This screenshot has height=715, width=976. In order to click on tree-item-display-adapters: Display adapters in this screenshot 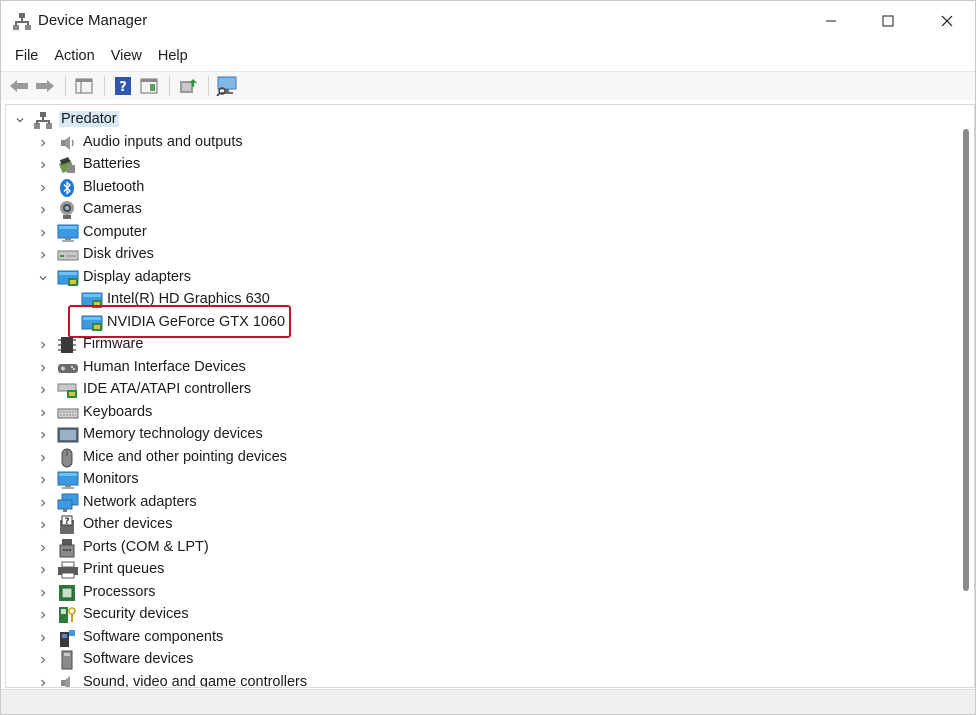, I will do `click(206, 278)`.